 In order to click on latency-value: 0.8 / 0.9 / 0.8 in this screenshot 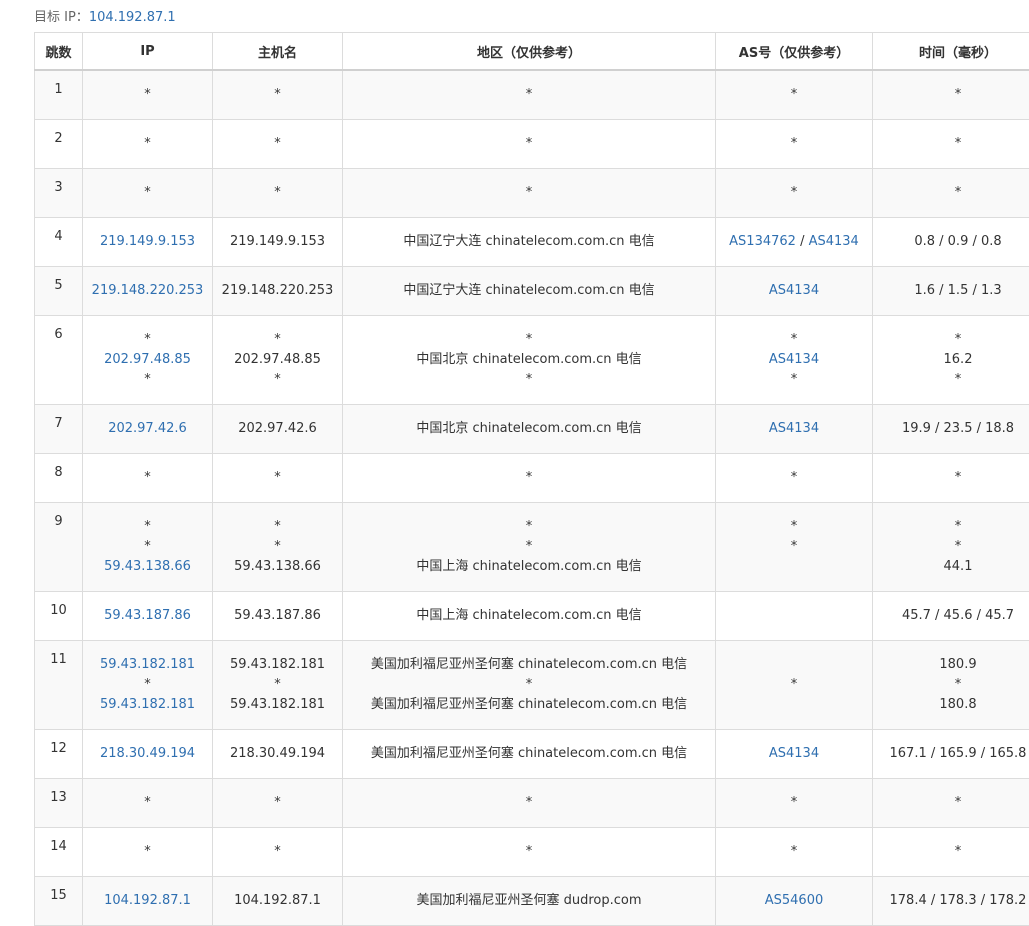, I will do `click(953, 242)`.